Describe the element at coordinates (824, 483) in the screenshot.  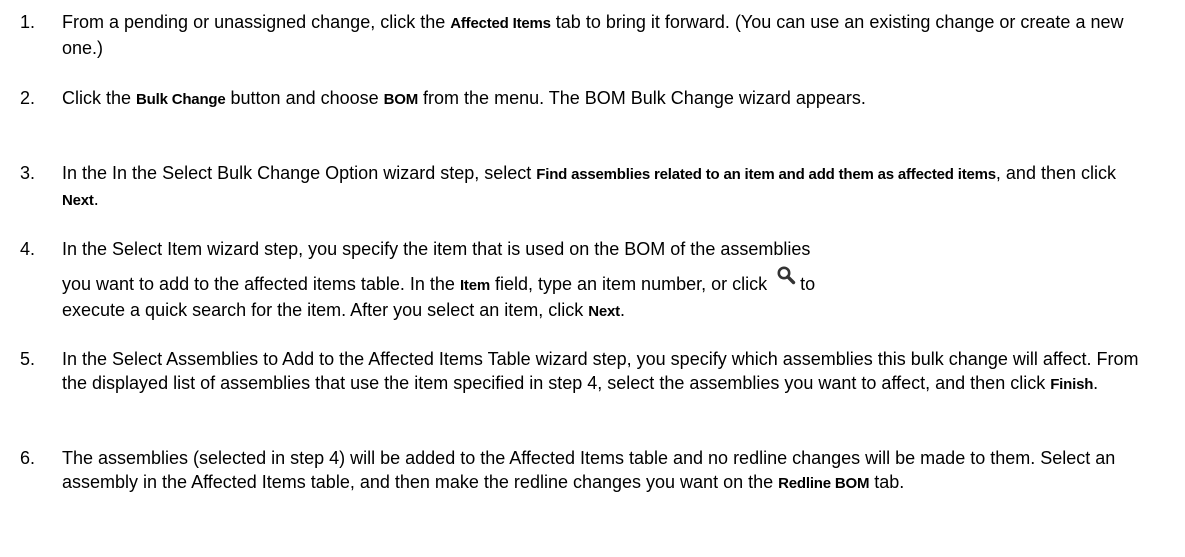
I see `ui-term-redline-bom: Redline BOM` at that location.